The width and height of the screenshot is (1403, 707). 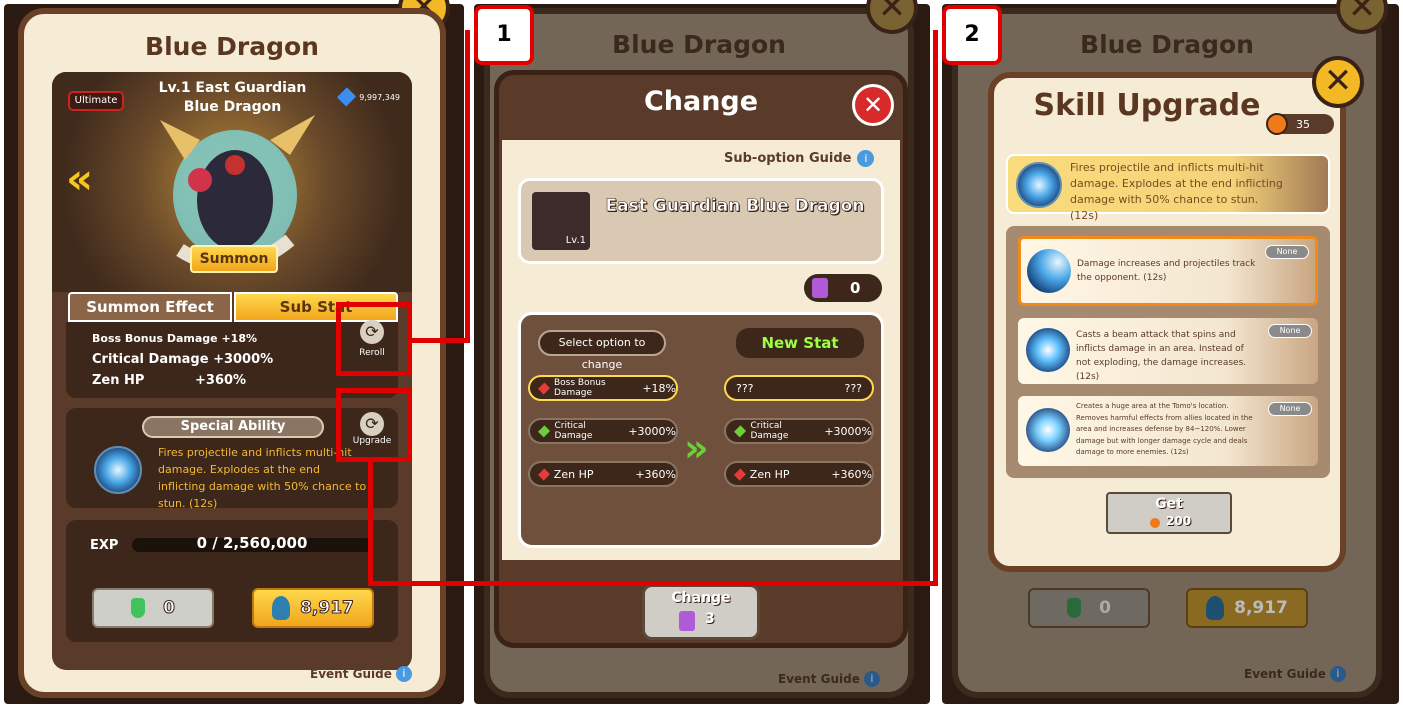 I want to click on stat-row: Zen HP +360%, so click(x=169, y=380).